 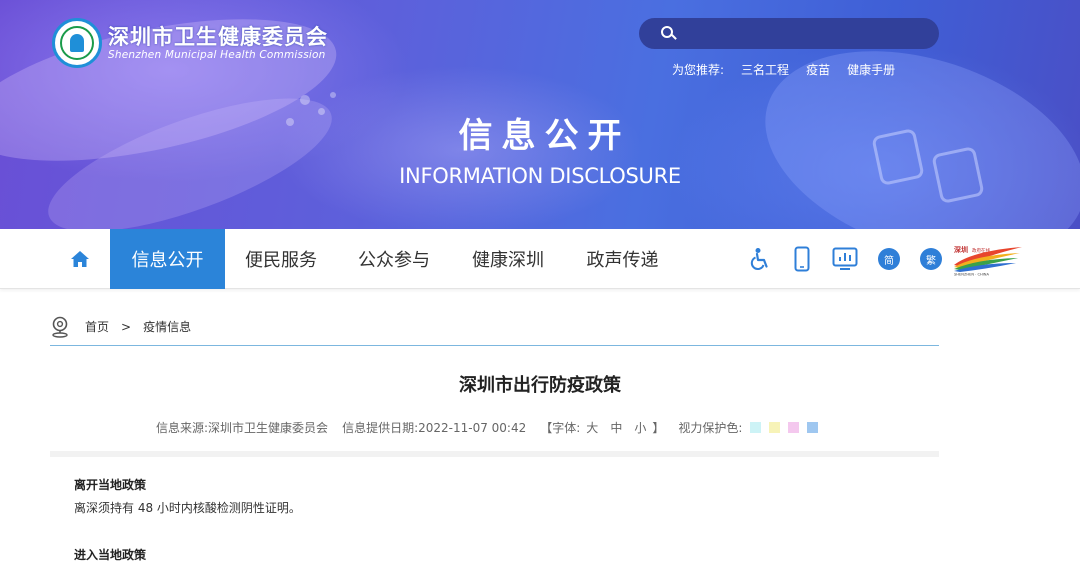 I want to click on svg-text: SHENZHEN · CHINA, so click(x=971, y=275).